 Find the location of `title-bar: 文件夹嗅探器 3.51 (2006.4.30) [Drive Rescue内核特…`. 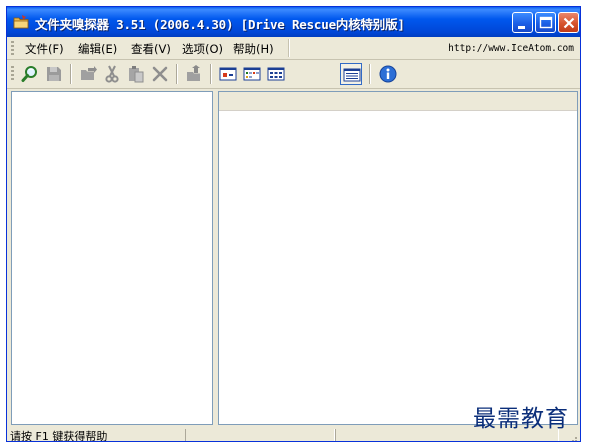

title-bar: 文件夹嗅探器 3.51 (2006.4.30) [Drive Rescue内核特… is located at coordinates (293, 22).